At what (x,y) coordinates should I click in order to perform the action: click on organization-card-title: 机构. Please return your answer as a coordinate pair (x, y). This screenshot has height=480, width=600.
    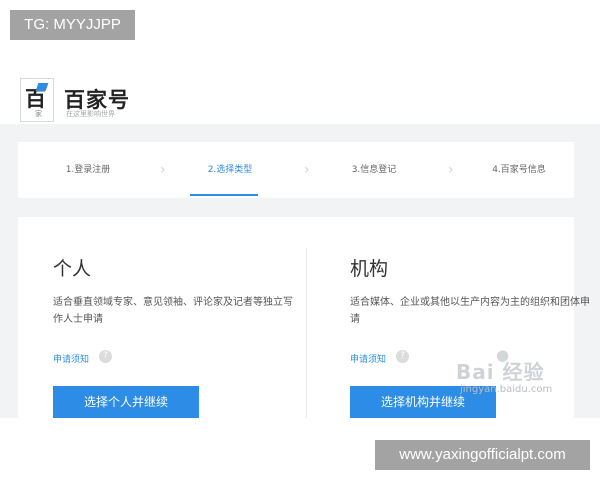
    Looking at the image, I should click on (369, 269).